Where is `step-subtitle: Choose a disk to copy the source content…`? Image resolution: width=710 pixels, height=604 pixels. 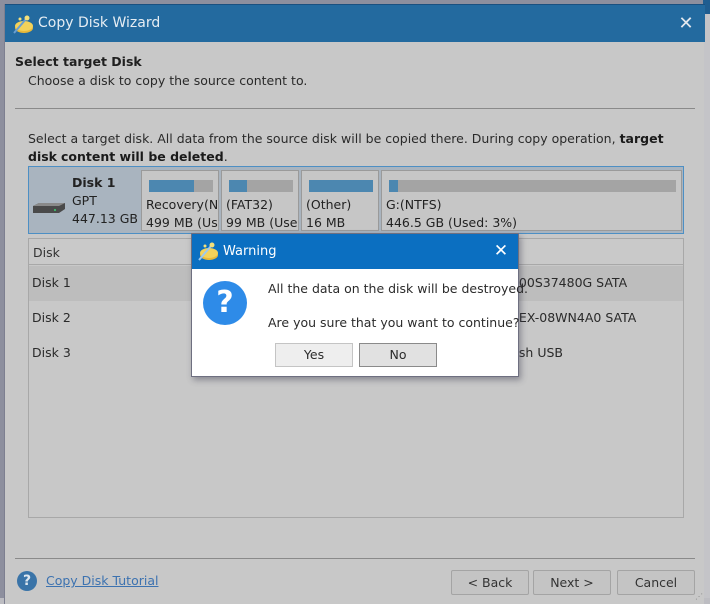
step-subtitle: Choose a disk to copy the source content… is located at coordinates (168, 80).